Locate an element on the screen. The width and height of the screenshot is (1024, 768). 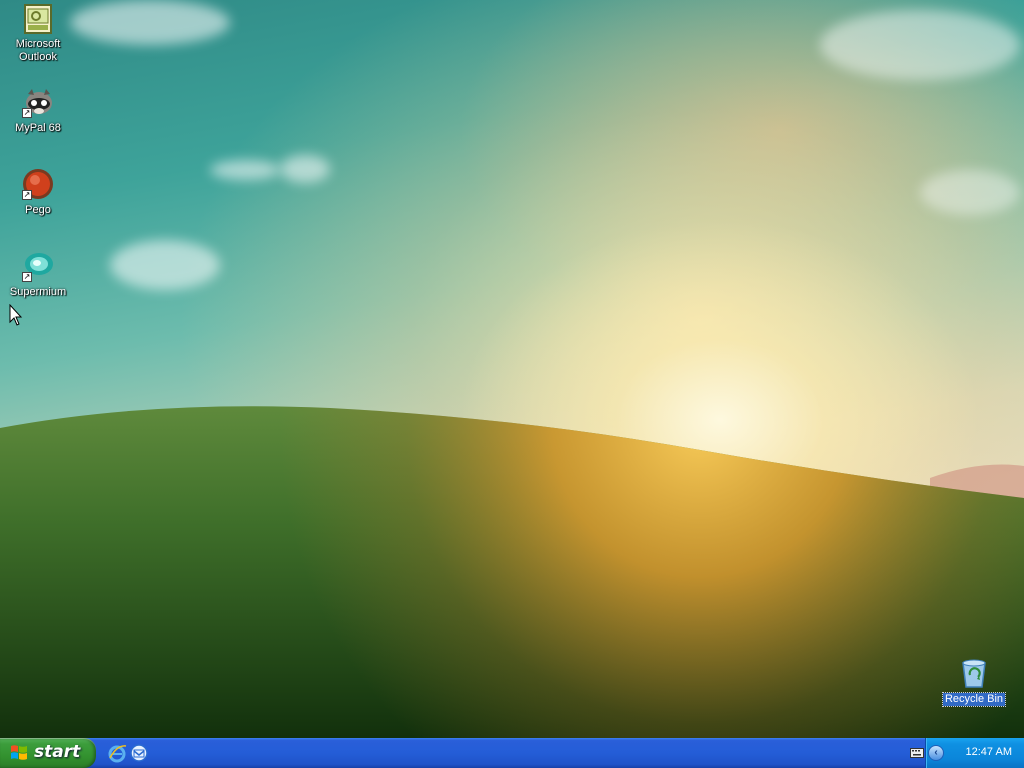
mouse-cursor-icon is located at coordinates (16, 315).